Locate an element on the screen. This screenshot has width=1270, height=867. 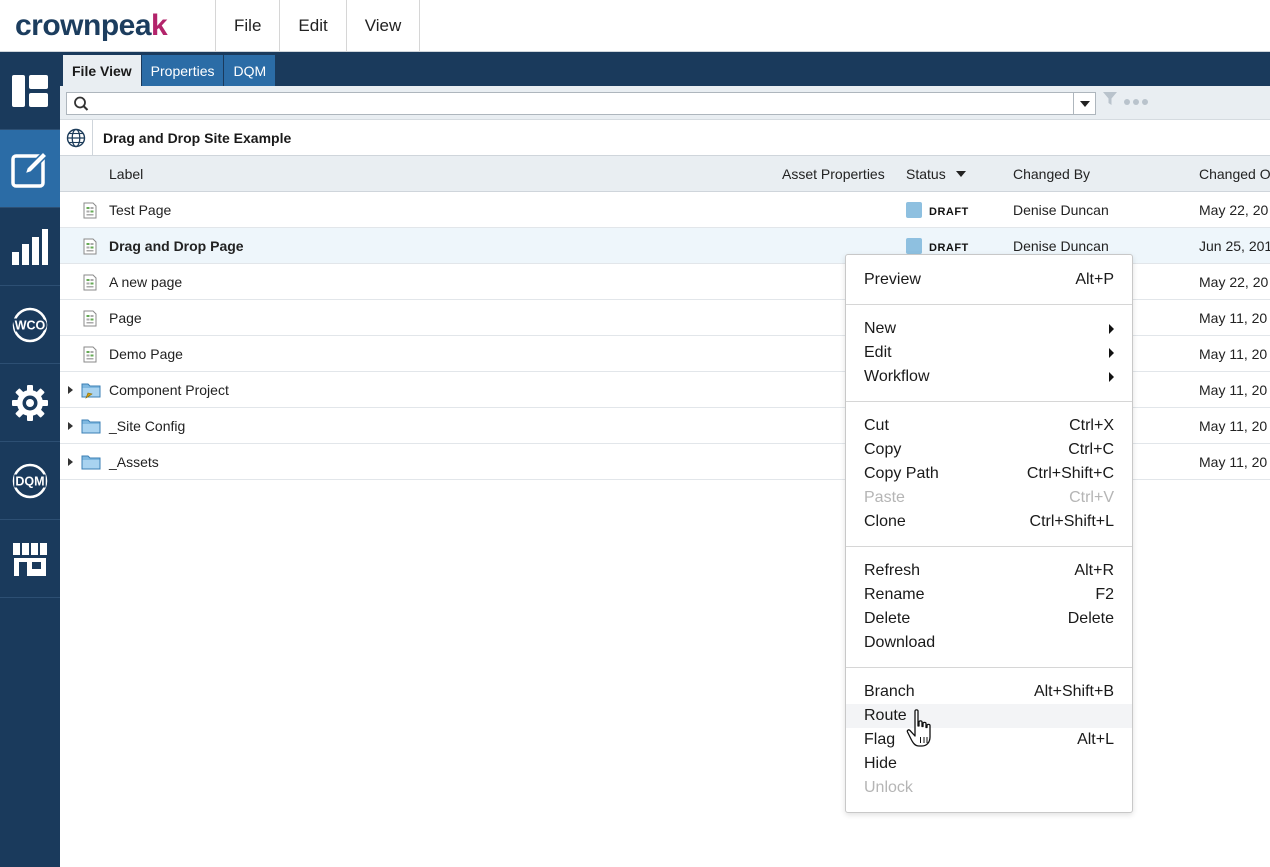
column-changed-by: Changed By is located at coordinates (1051, 174).